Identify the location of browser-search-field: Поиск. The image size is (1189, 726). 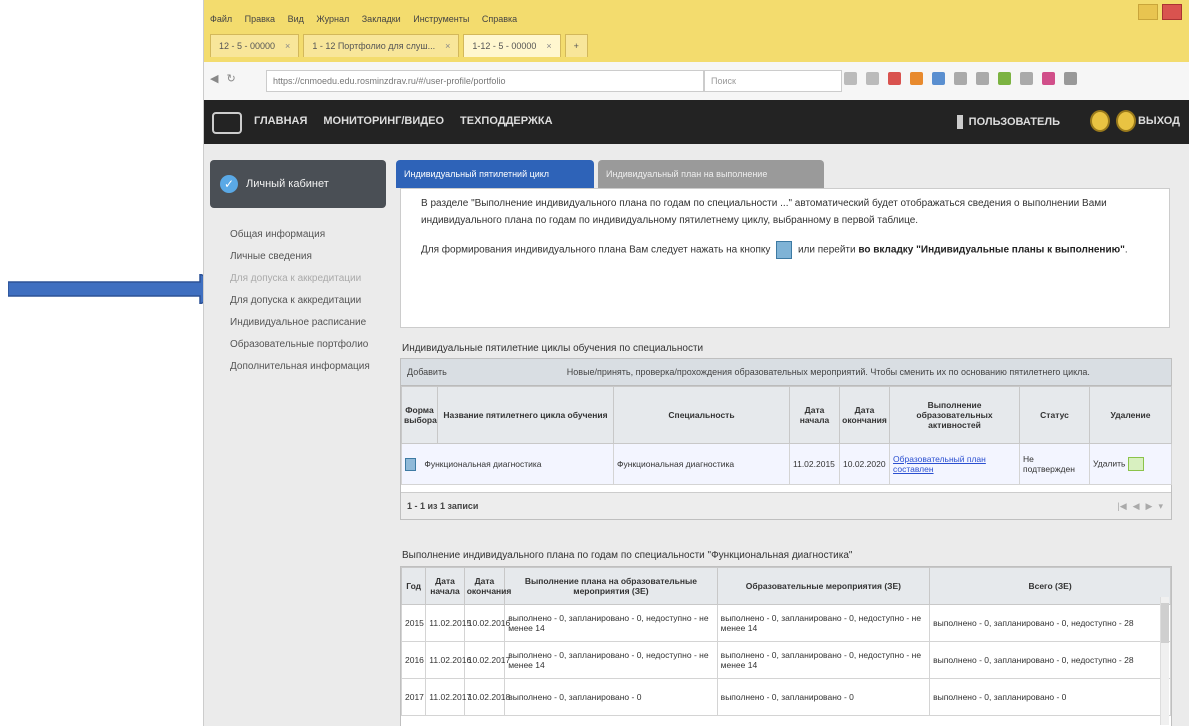
(773, 81).